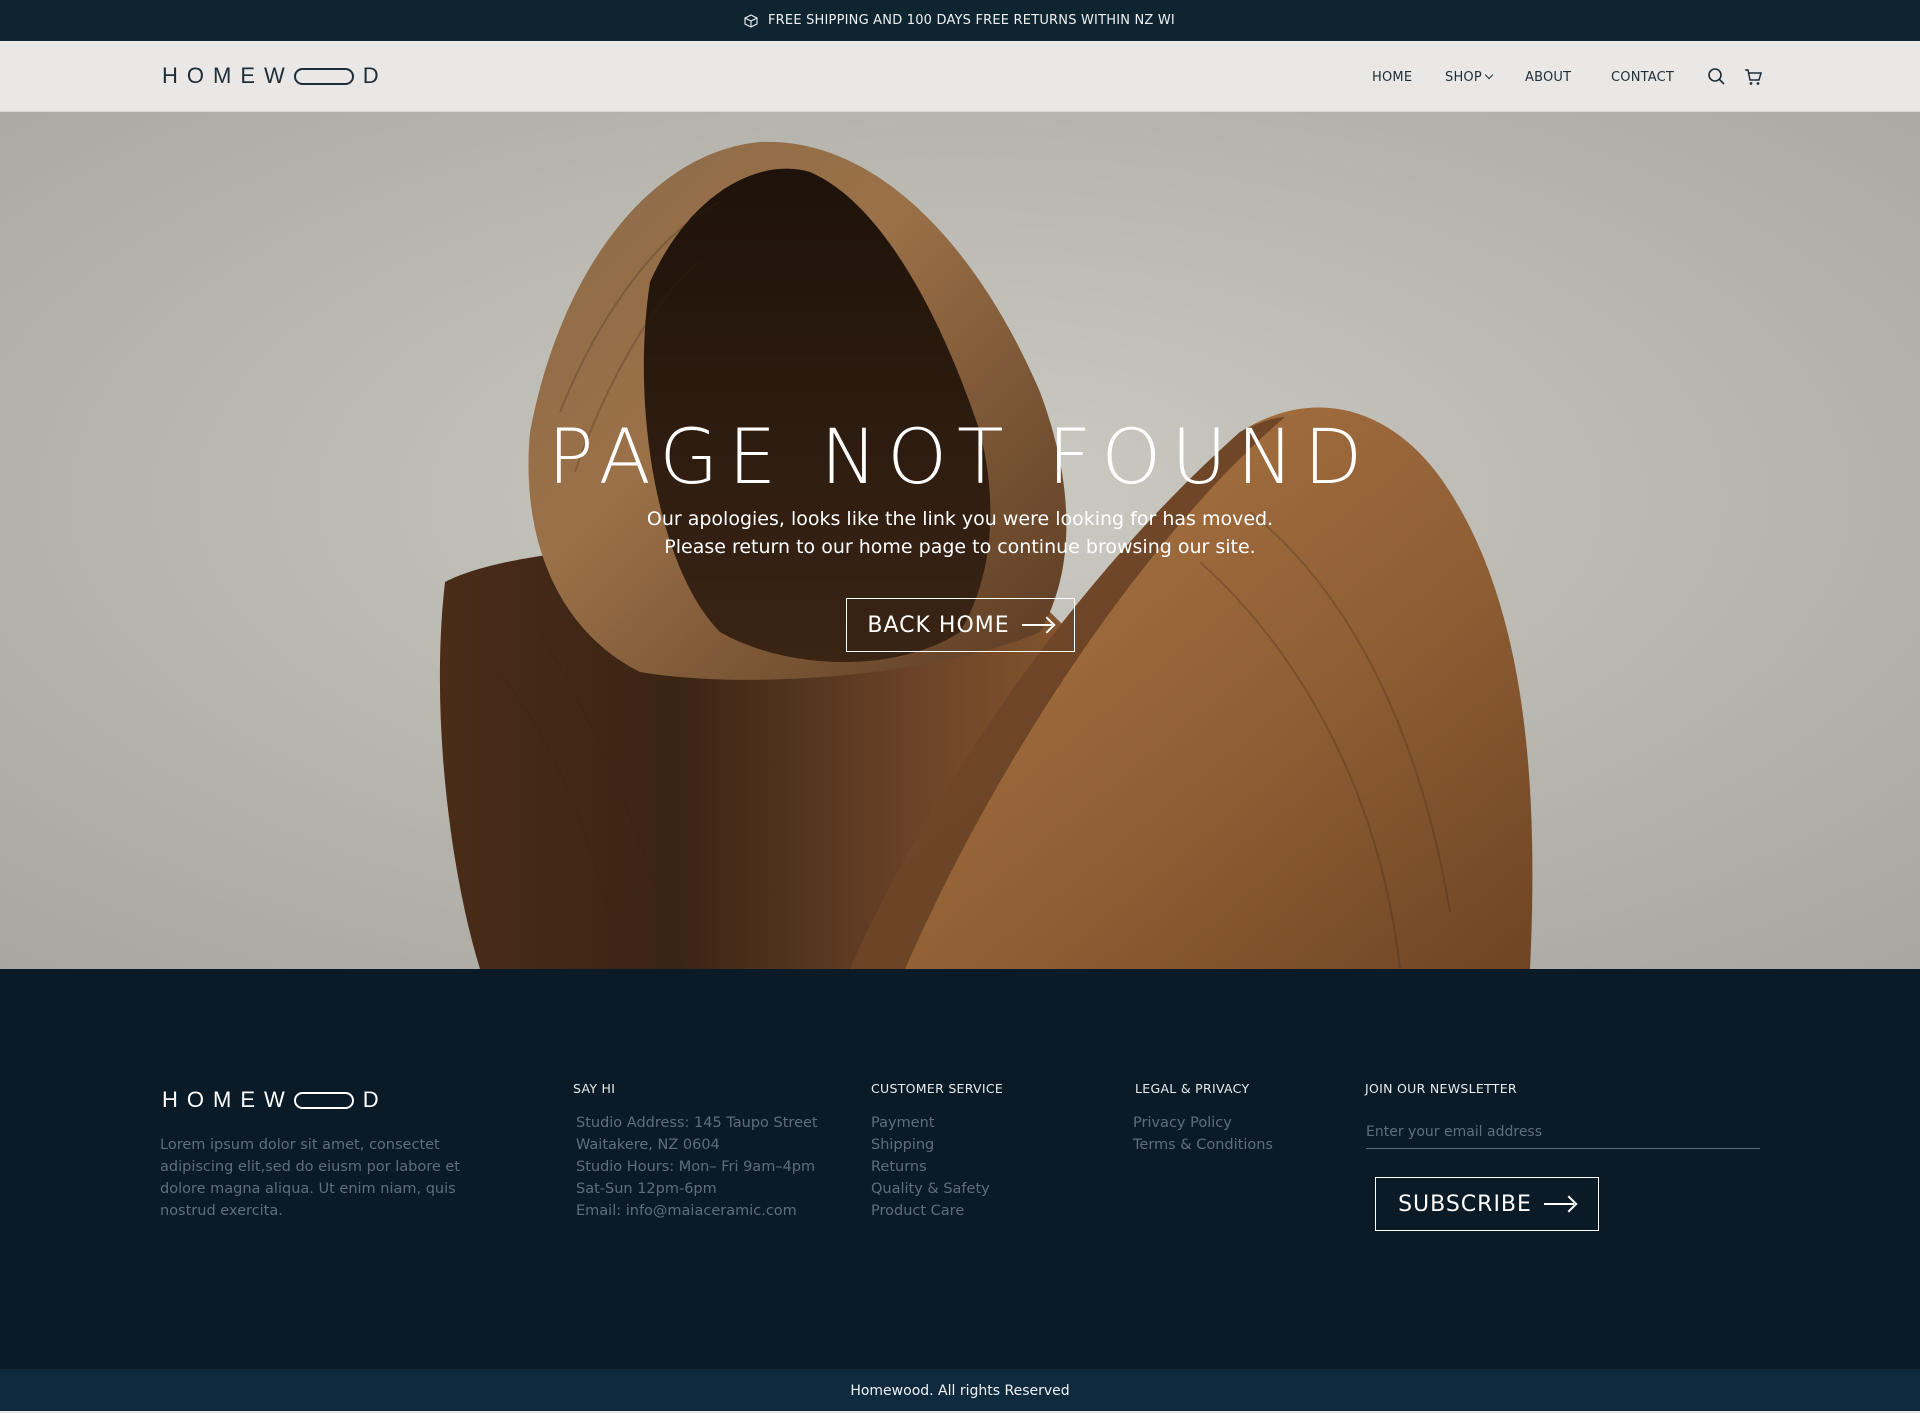 The height and width of the screenshot is (1413, 1920). Describe the element at coordinates (751, 20) in the screenshot. I see `package-icon` at that location.